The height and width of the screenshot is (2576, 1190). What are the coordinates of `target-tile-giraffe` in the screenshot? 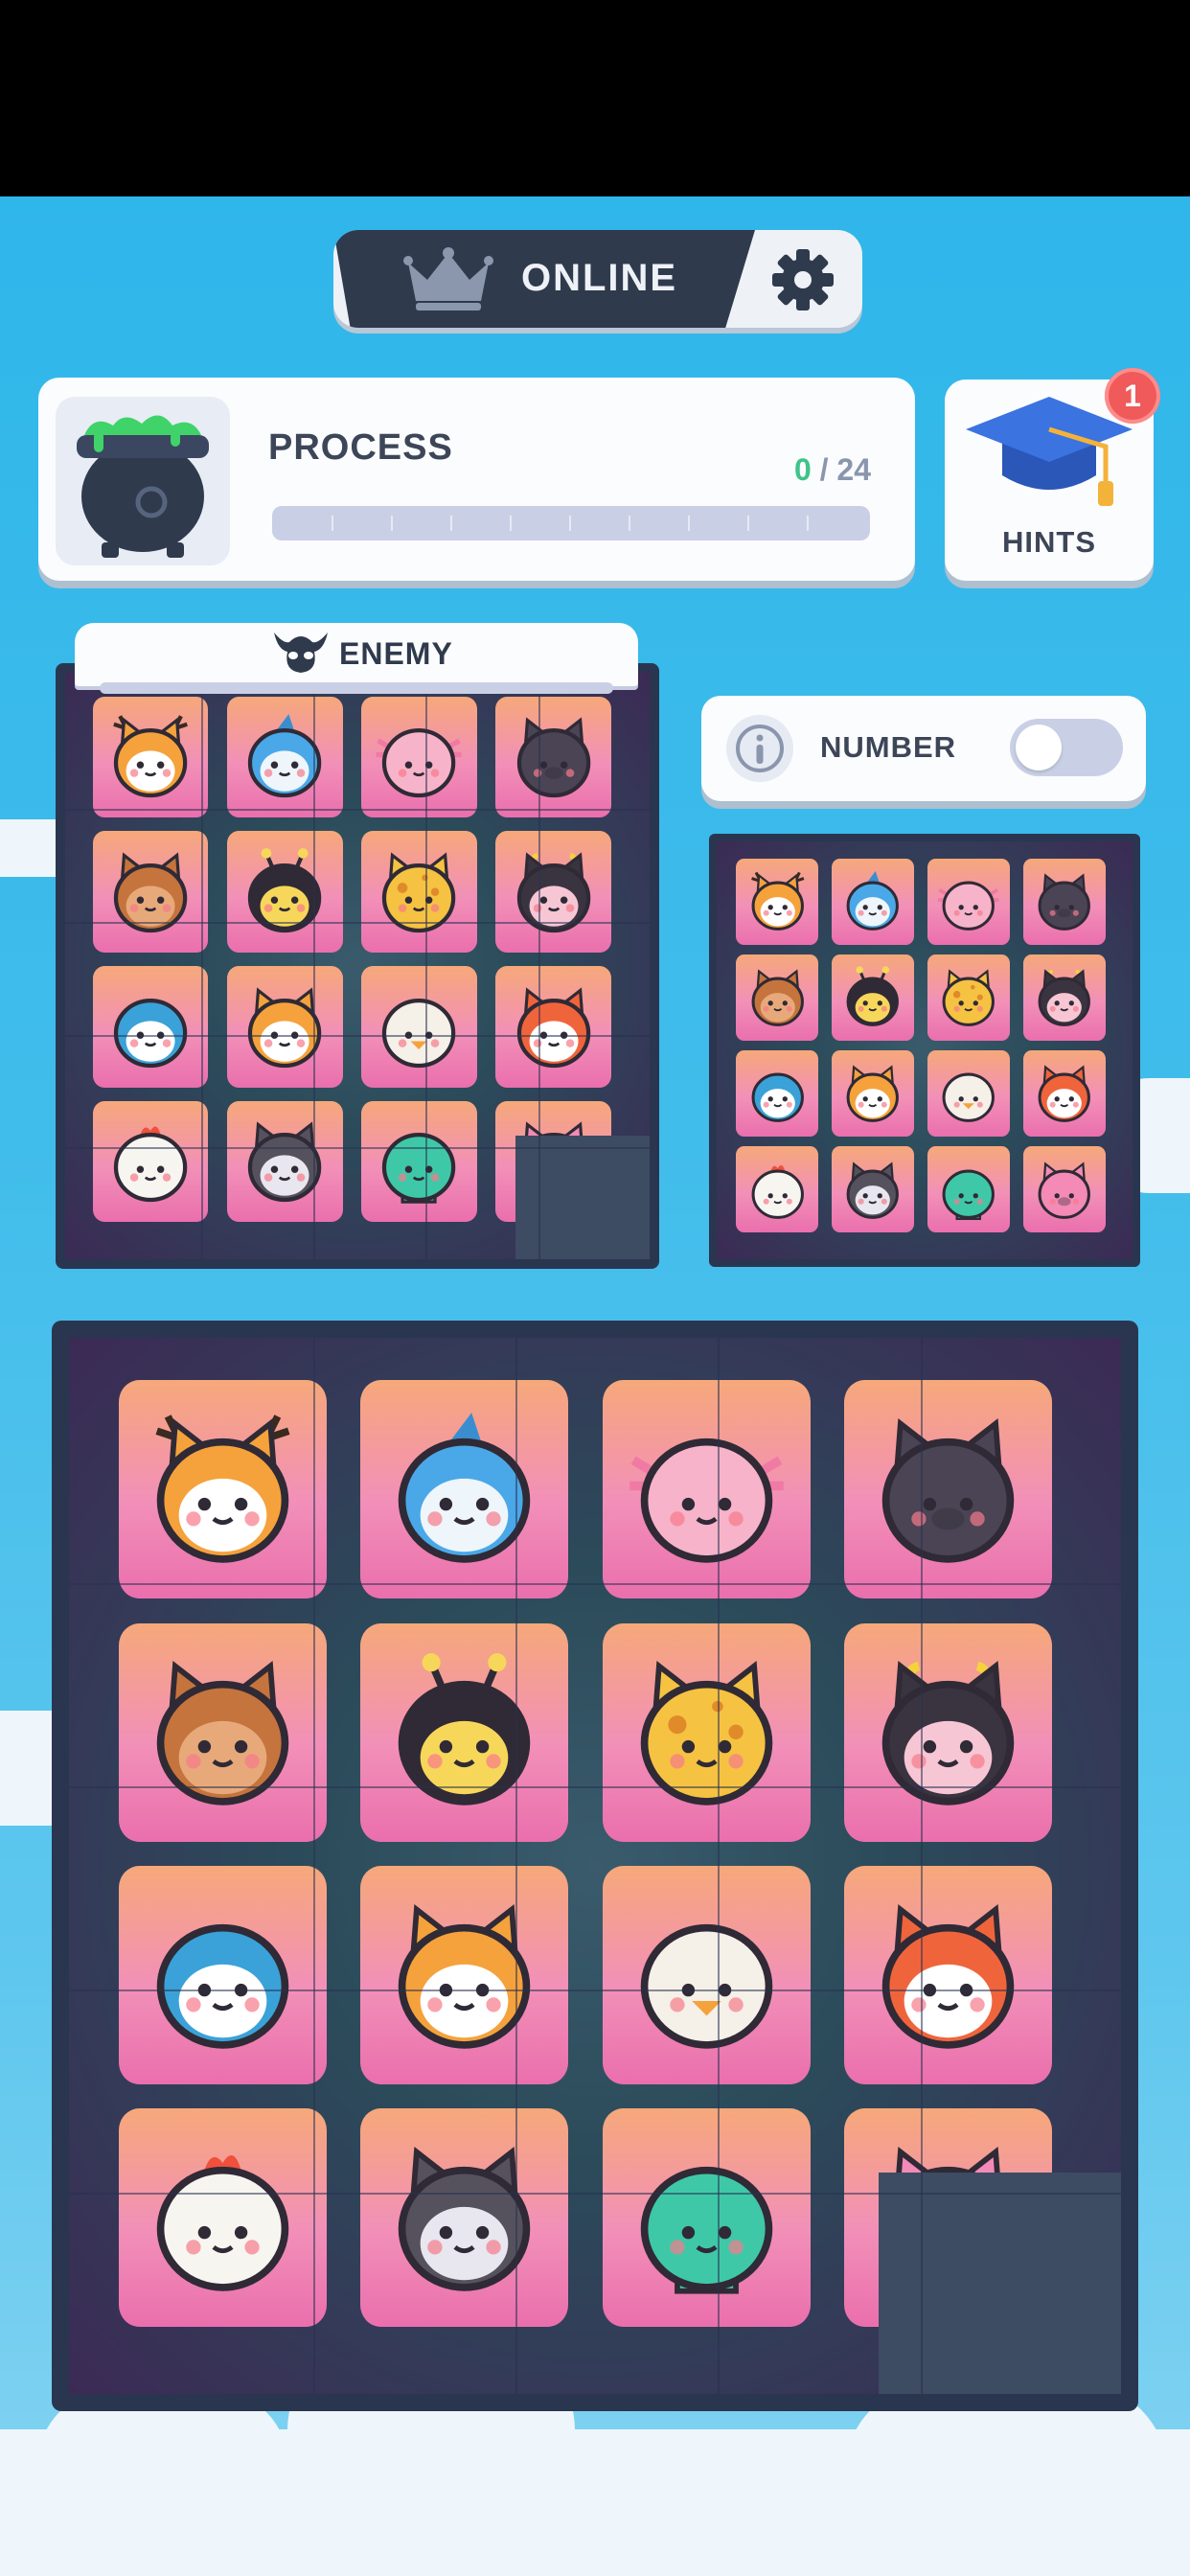 It's located at (968, 997).